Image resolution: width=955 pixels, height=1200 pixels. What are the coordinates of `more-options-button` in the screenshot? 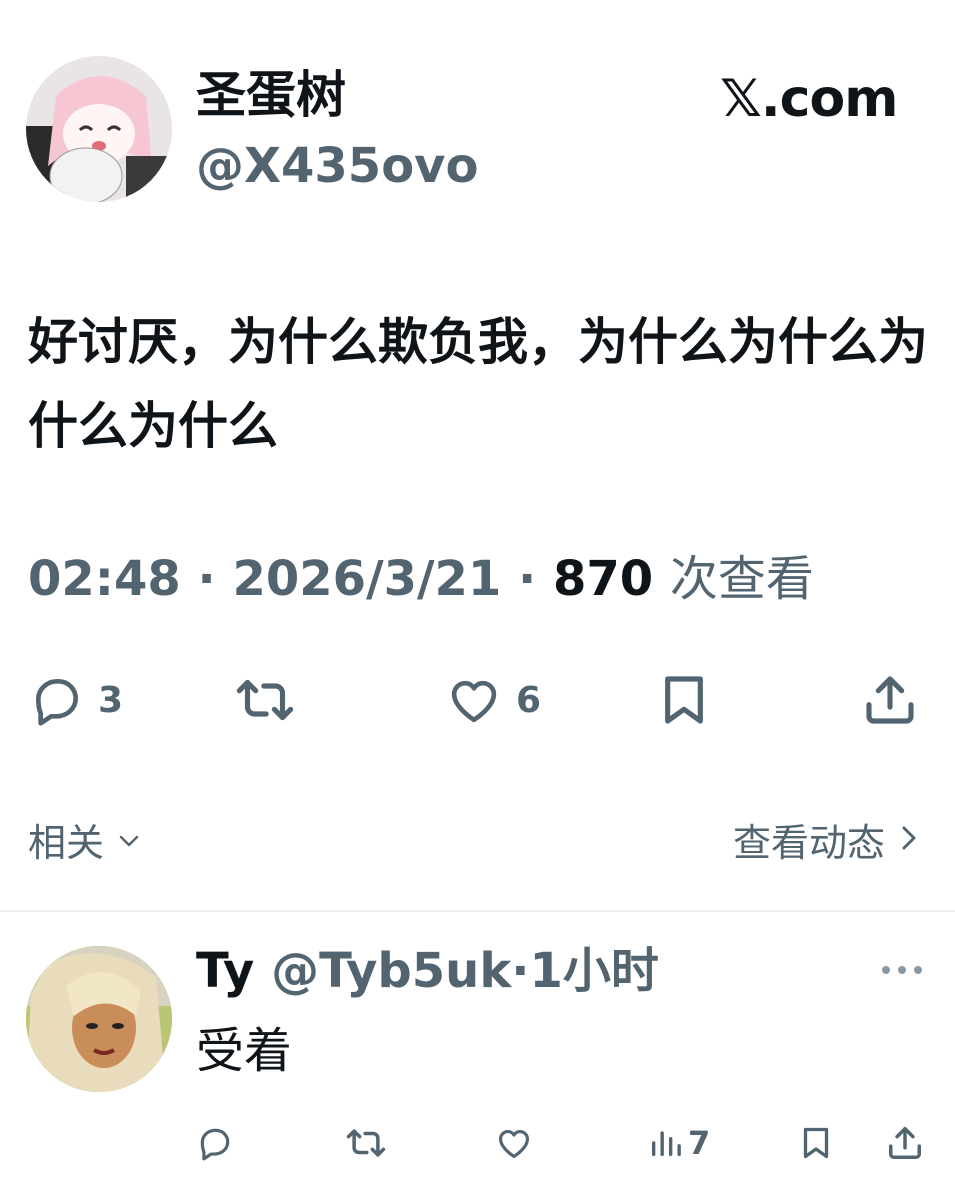 It's located at (902, 972).